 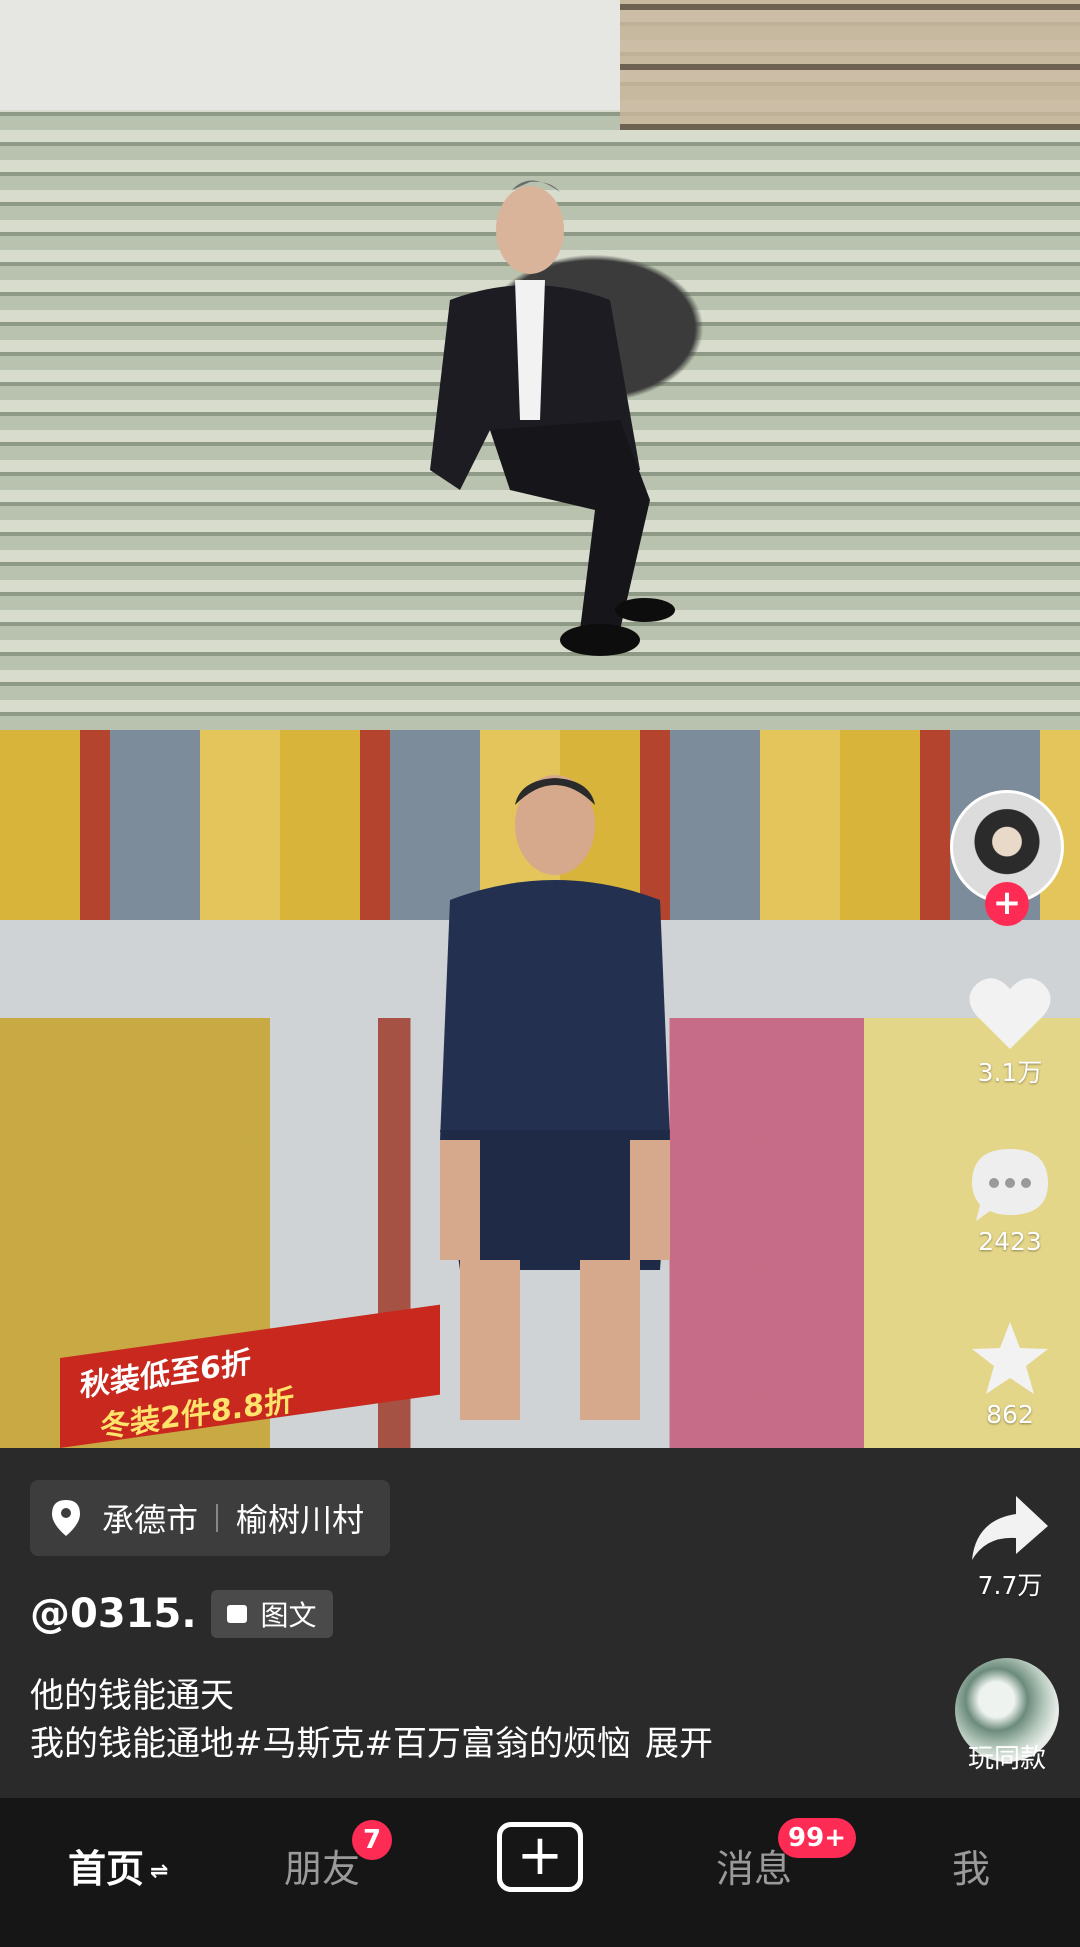 What do you see at coordinates (1010, 1585) in the screenshot?
I see `share-count: 7.7万` at bounding box center [1010, 1585].